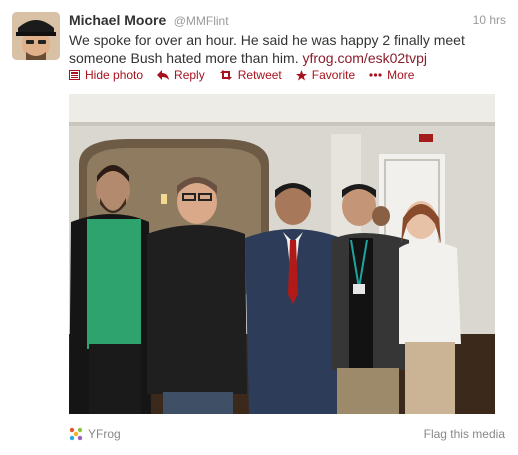 Image resolution: width=518 pixels, height=455 pixels. I want to click on more-label: More, so click(401, 75).